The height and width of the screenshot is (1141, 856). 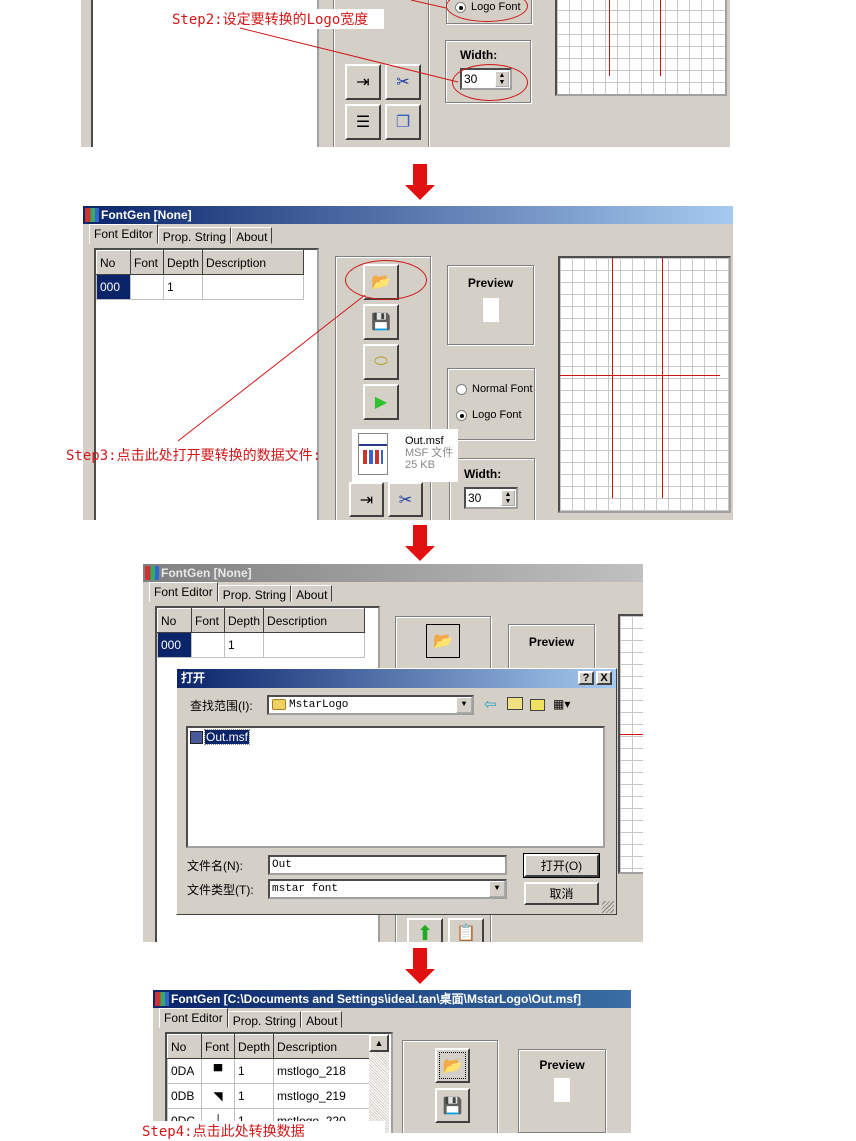 I want to click on width-highlight, so click(x=490, y=82).